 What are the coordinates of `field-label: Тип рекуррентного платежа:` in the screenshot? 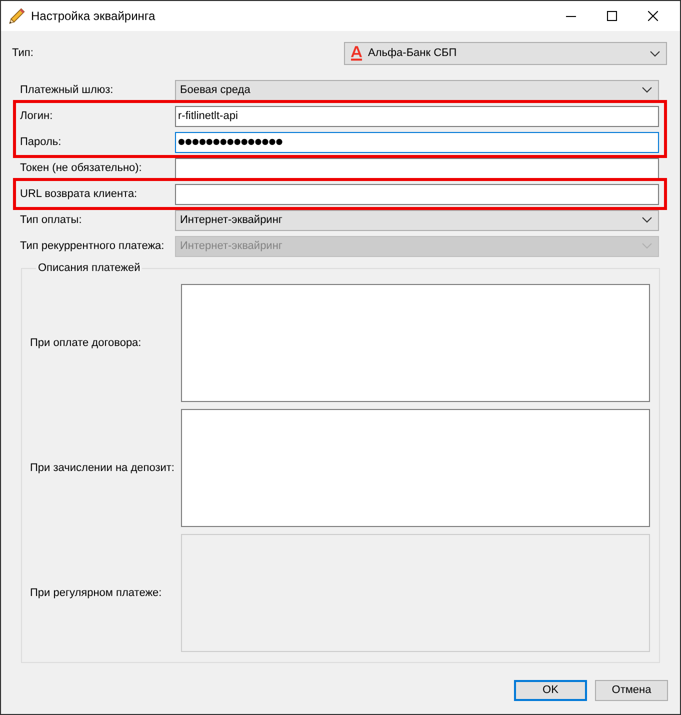 It's located at (93, 246).